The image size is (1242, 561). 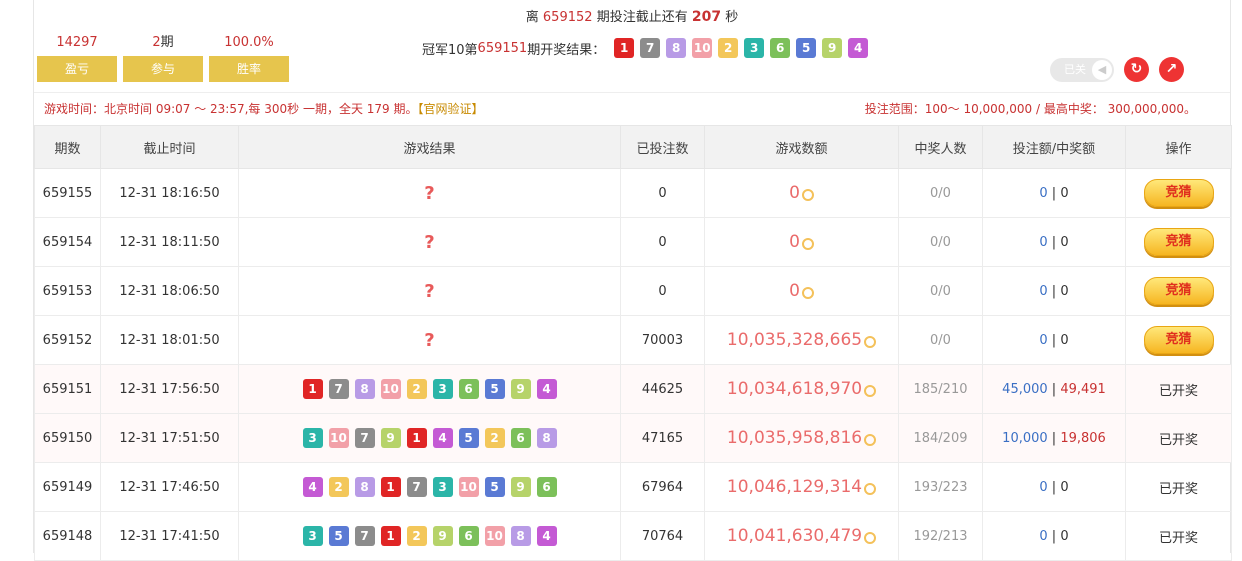 I want to click on stat-winrate-value: 100.0%, so click(x=249, y=42).